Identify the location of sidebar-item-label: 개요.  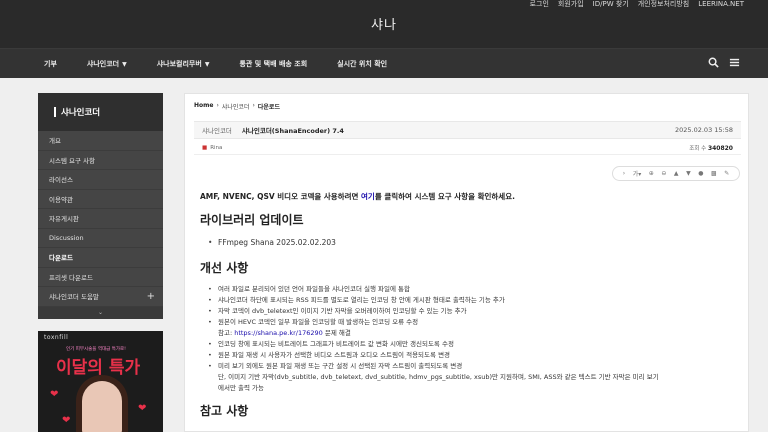
(55, 141).